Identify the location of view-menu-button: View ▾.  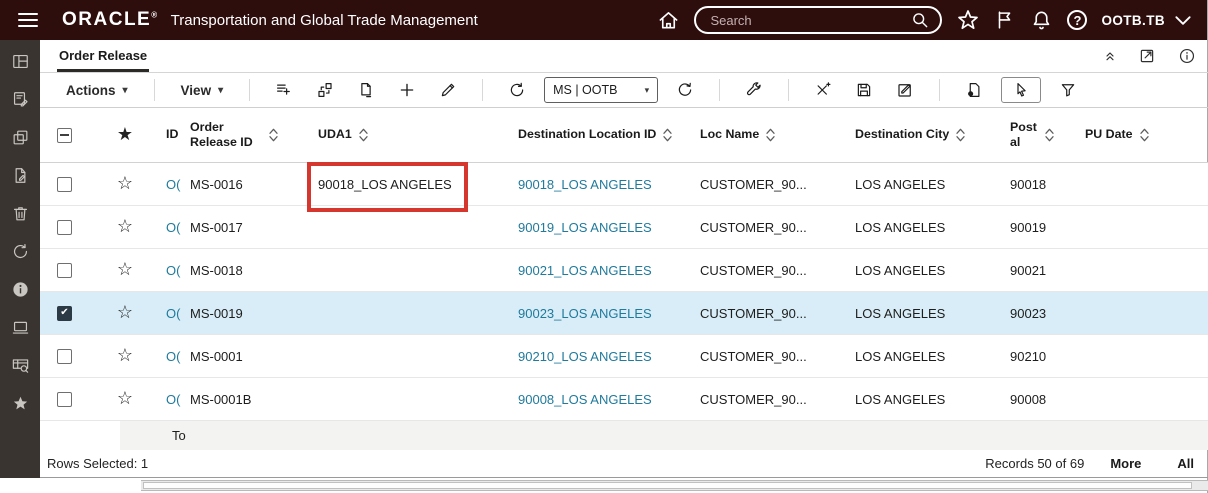
(202, 90).